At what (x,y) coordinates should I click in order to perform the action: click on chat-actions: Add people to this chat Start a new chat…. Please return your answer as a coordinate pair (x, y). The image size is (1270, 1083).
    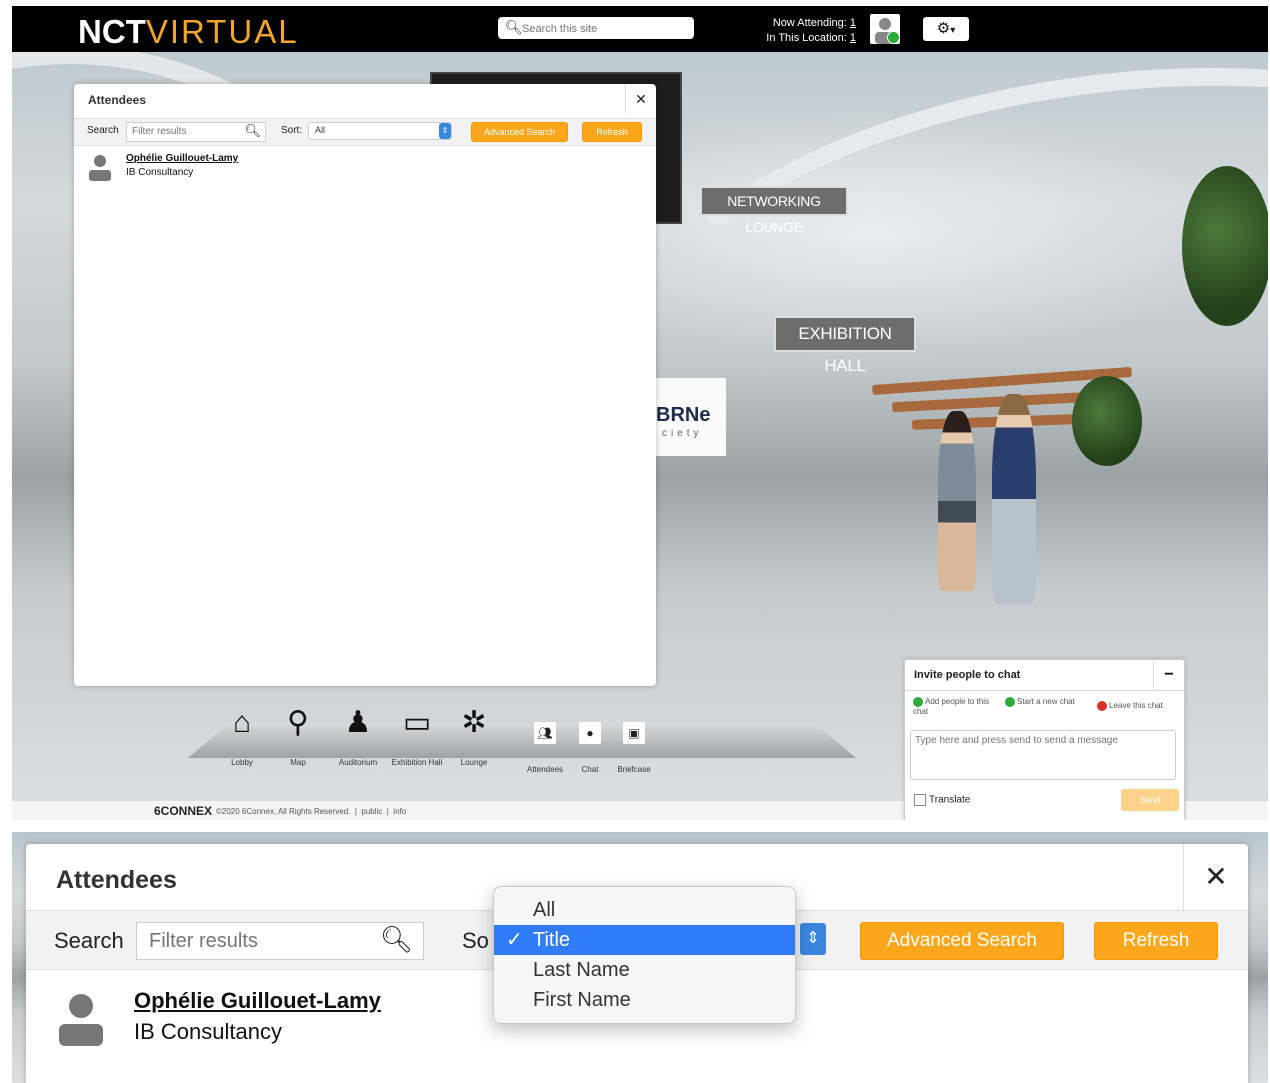
    Looking at the image, I should click on (1044, 706).